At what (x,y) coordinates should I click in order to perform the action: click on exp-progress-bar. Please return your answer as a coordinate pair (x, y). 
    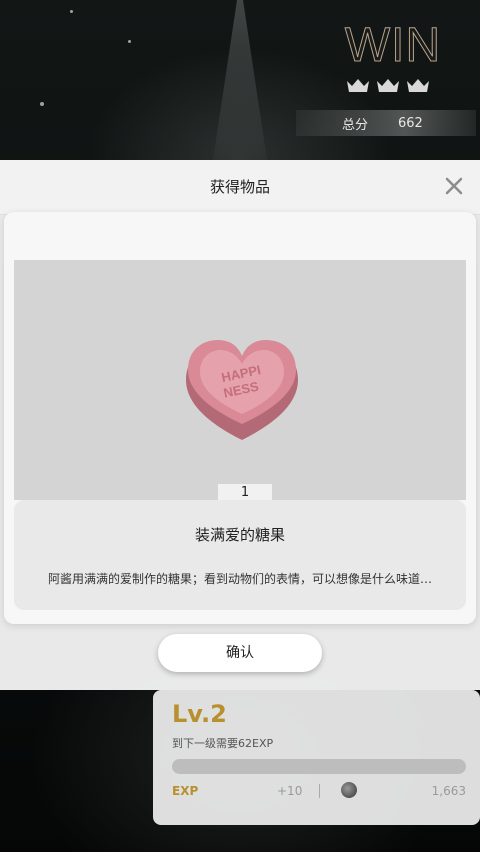
    Looking at the image, I should click on (319, 766).